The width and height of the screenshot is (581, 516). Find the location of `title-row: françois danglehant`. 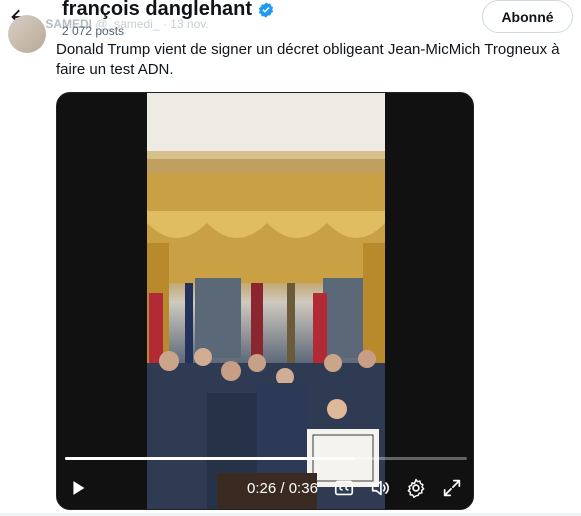

title-row: françois danglehant is located at coordinates (168, 10).